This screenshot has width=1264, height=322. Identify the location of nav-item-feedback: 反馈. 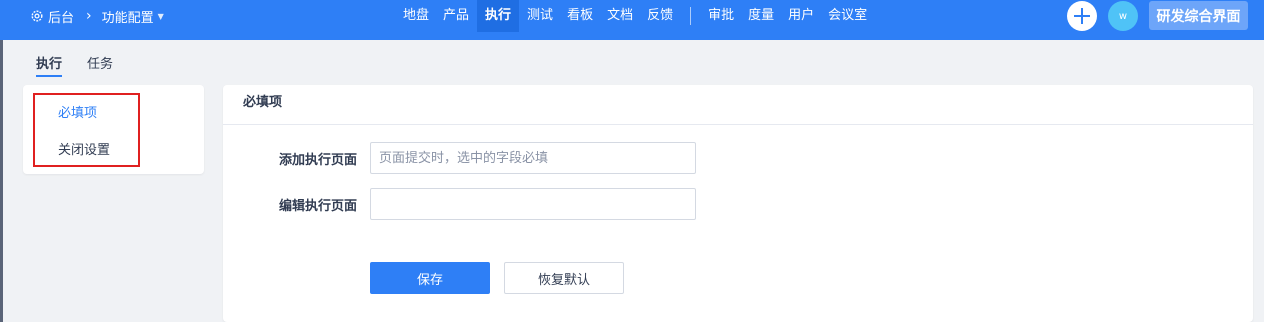
(660, 16).